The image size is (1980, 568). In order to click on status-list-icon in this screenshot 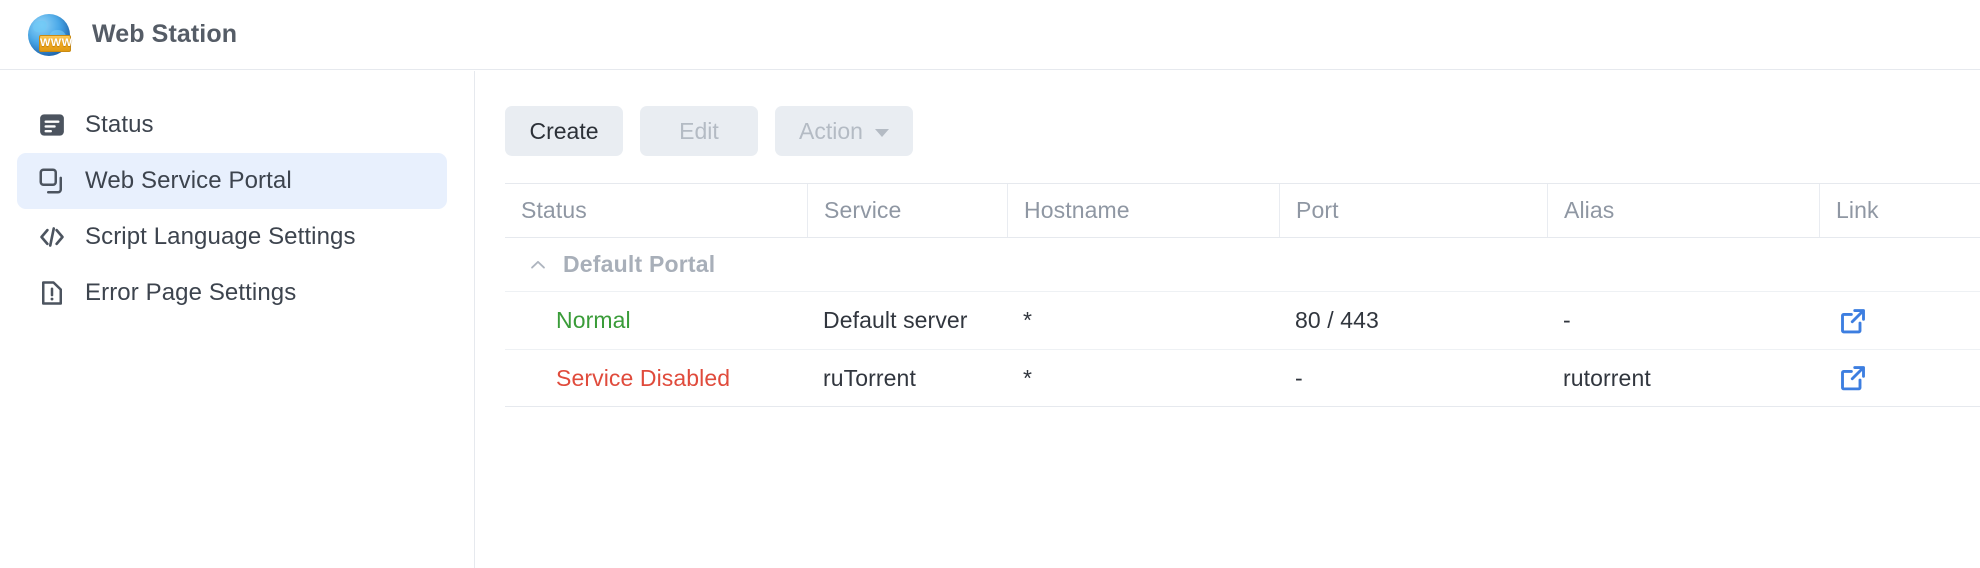, I will do `click(52, 125)`.